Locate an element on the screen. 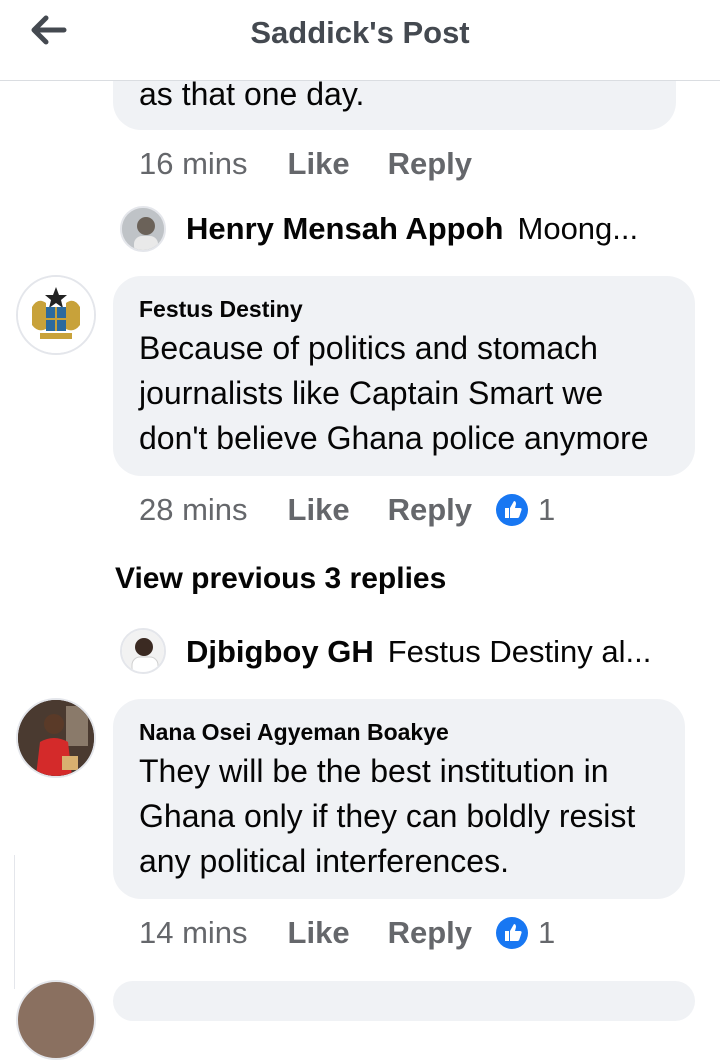 The width and height of the screenshot is (720, 1060). reply-author: Henry Mensah Appoh is located at coordinates (345, 228).